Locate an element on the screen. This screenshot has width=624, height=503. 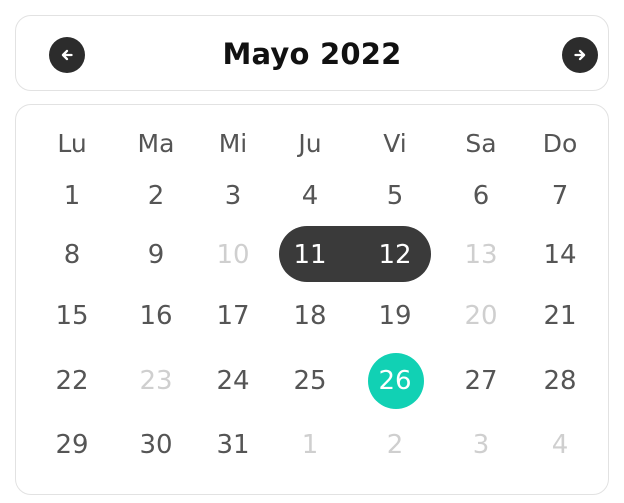
day-cell-selected: 11 is located at coordinates (310, 255).